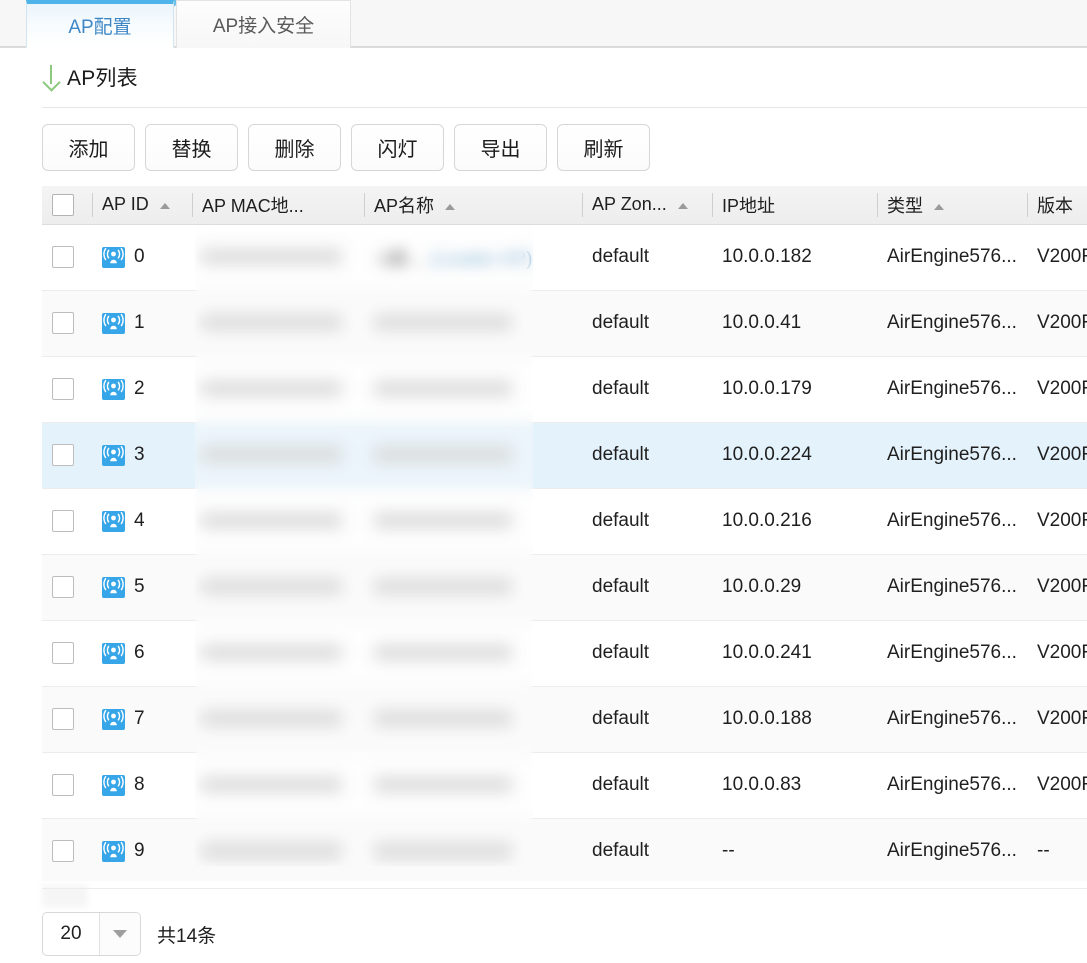  Describe the element at coordinates (473, 205) in the screenshot. I see `column-header-ap-name: AP名称` at that location.